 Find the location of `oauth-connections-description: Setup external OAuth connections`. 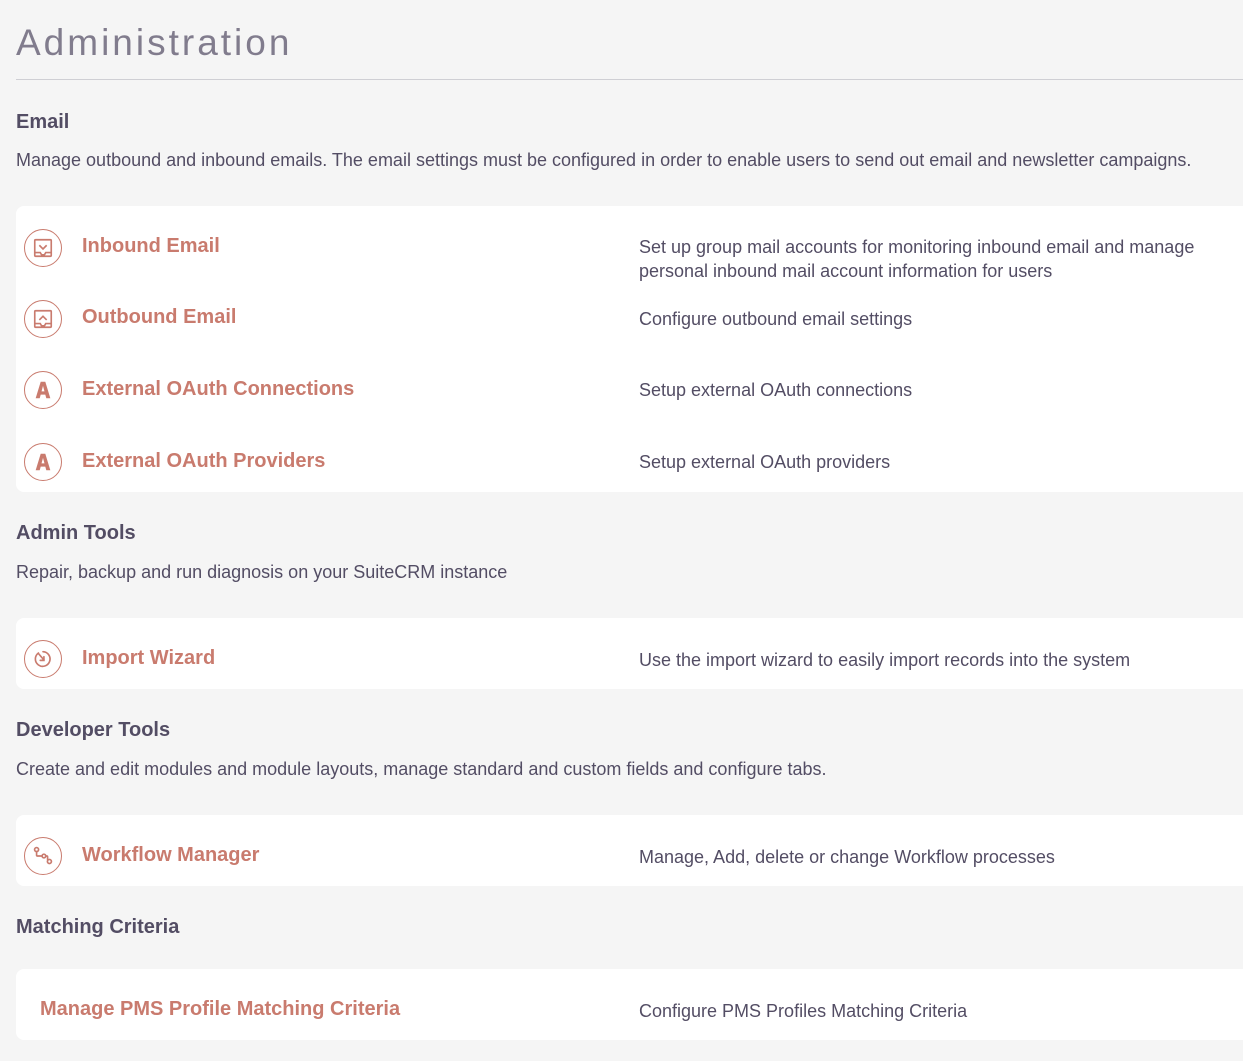

oauth-connections-description: Setup external OAuth connections is located at coordinates (776, 390).